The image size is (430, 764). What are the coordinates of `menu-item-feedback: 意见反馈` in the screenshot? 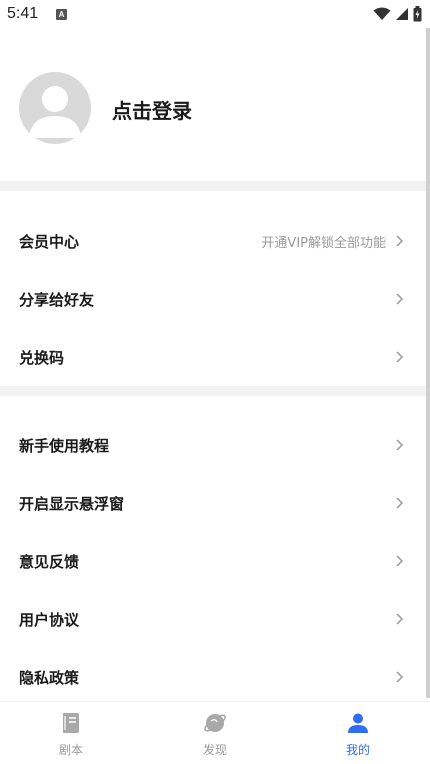 It's located at (213, 561).